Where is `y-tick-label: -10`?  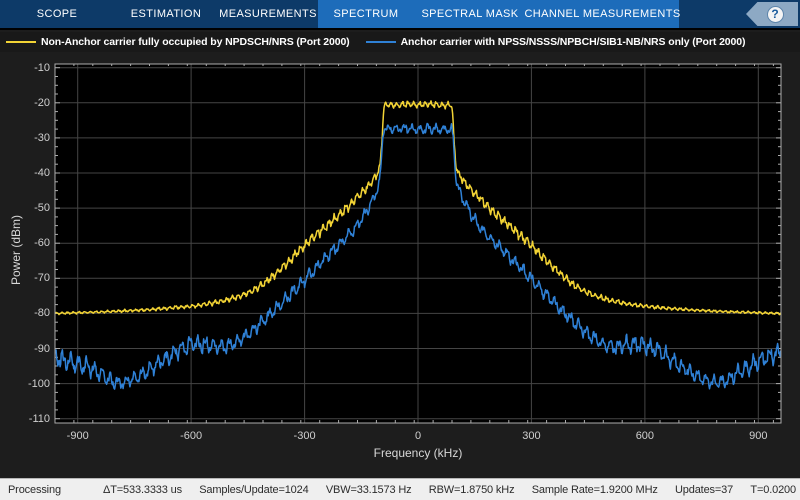
y-tick-label: -10 is located at coordinates (42, 67).